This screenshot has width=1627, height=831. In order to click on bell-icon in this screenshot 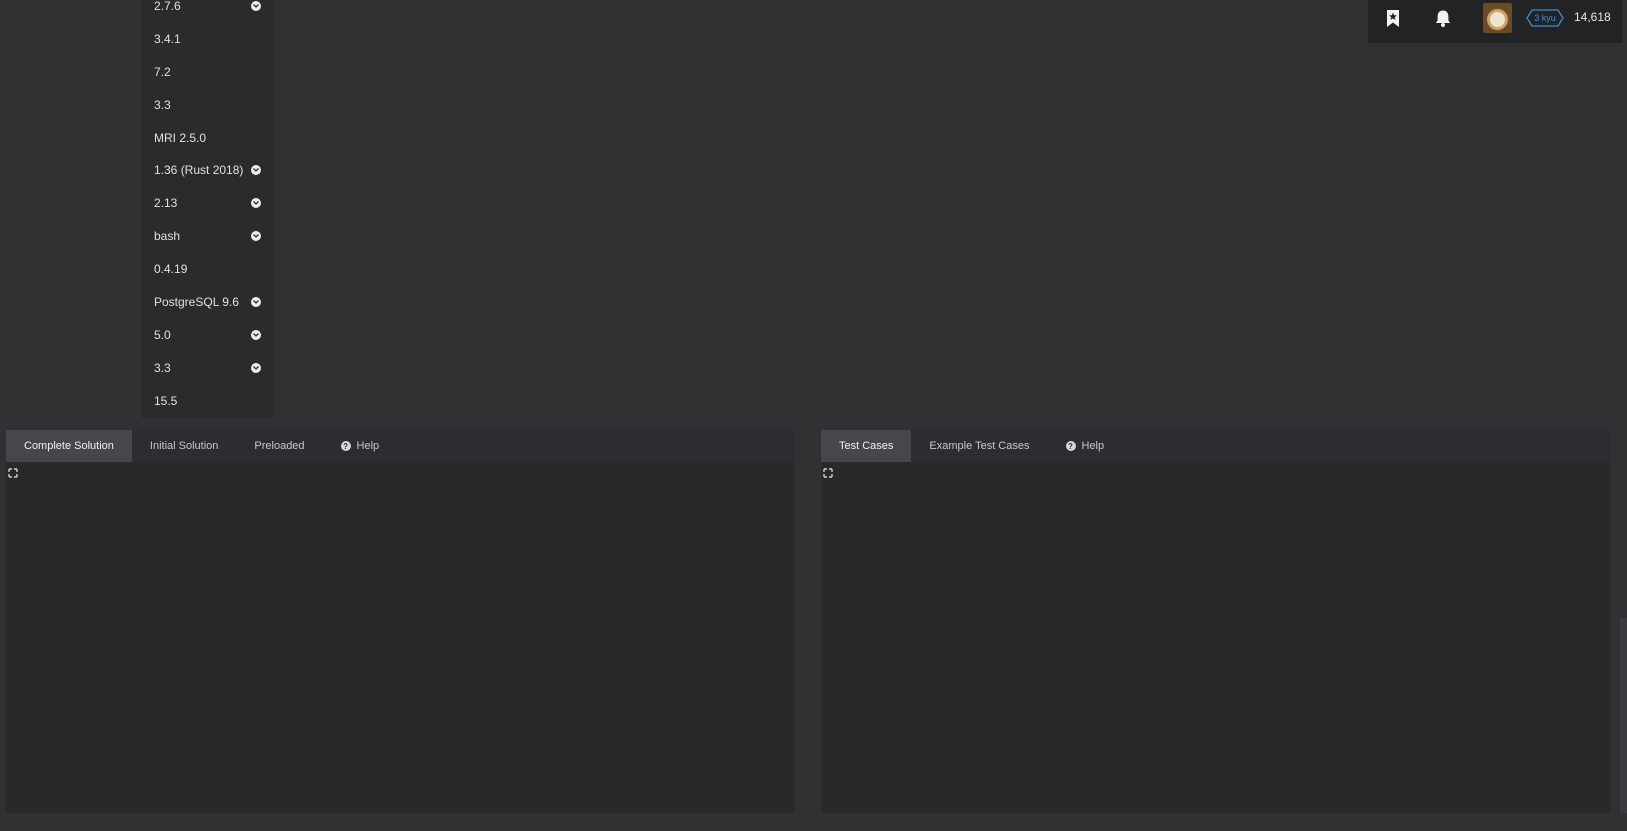, I will do `click(1443, 18)`.